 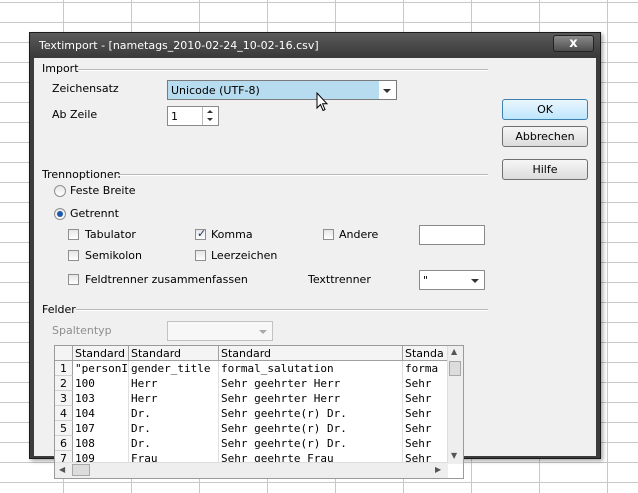 I want to click on table-cell: 108, so click(x=101, y=443).